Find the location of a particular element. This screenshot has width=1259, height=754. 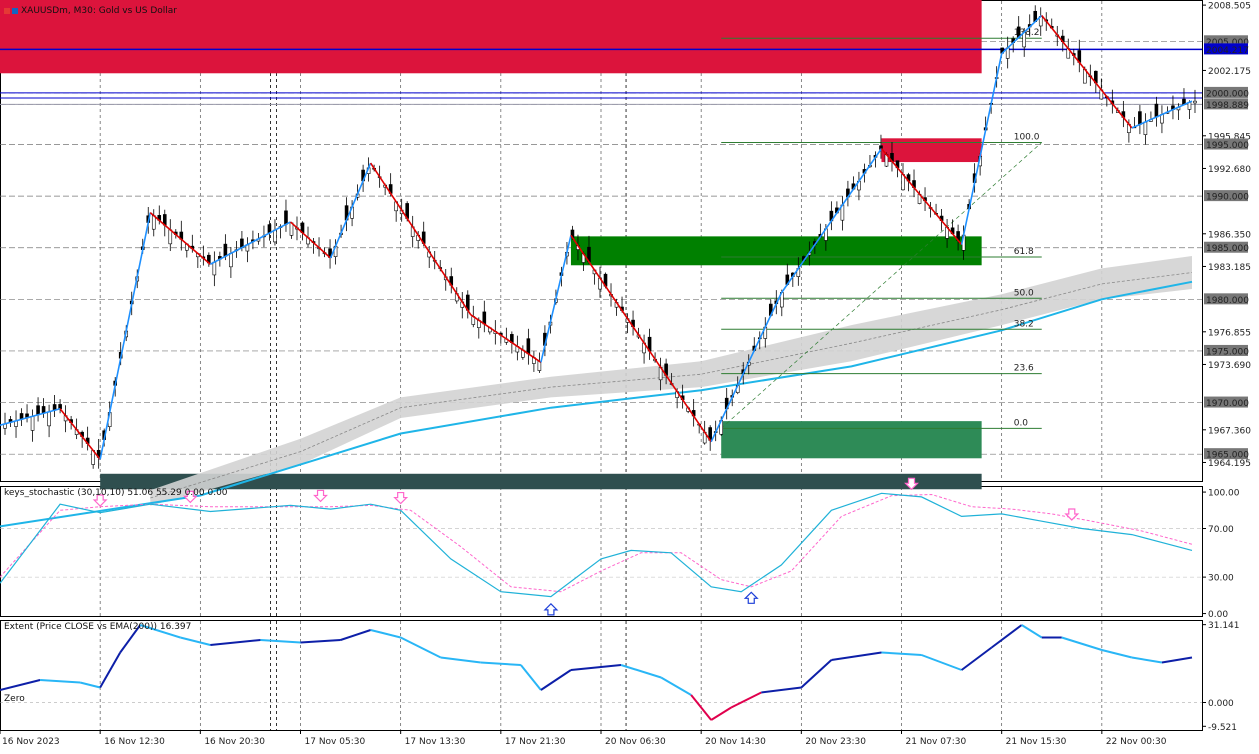

stoch-axis-label: 0.00 is located at coordinates (1218, 615).